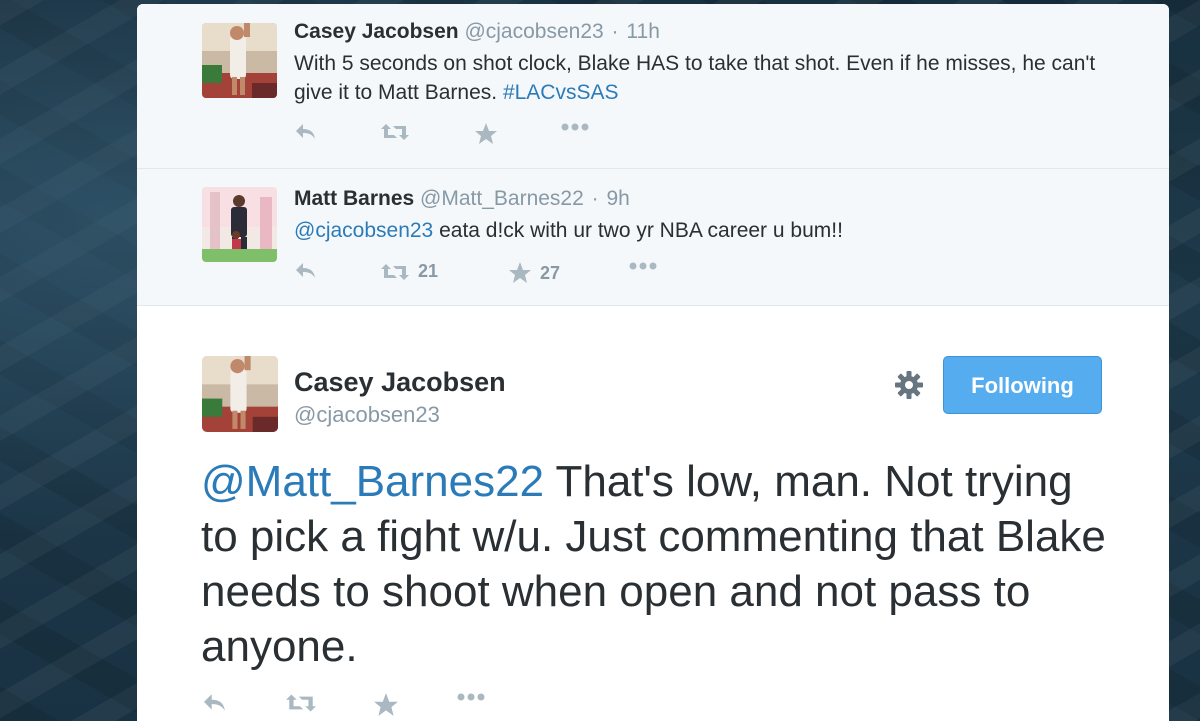 This screenshot has height=721, width=1200. I want to click on author-handle: @Matt_Barnes22, so click(502, 198).